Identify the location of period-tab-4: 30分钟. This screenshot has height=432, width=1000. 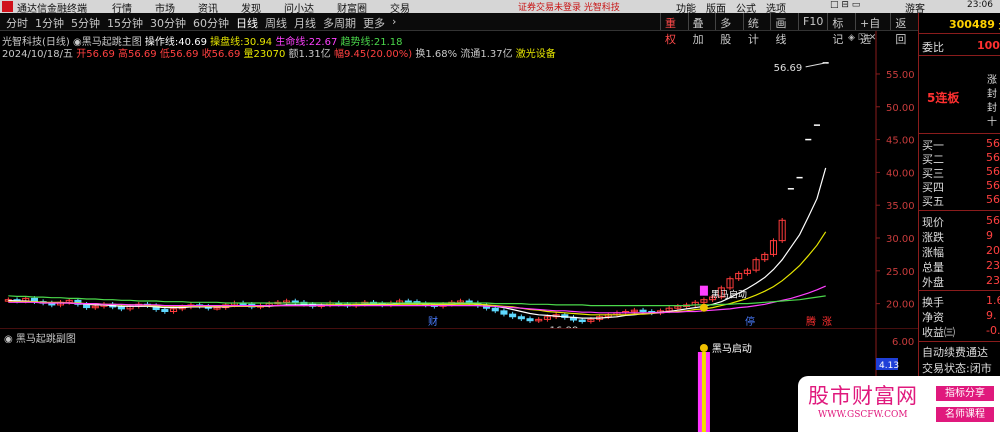
(168, 23).